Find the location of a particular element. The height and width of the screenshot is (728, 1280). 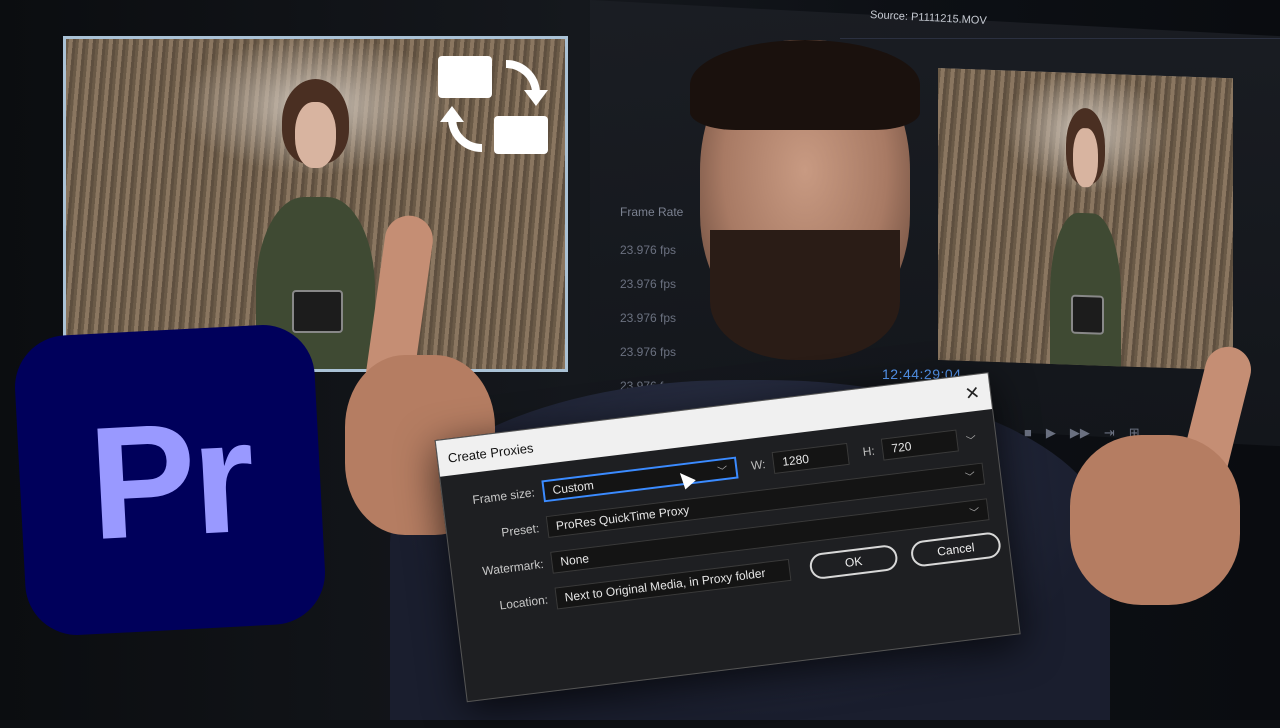

presenter-beard is located at coordinates (805, 295).